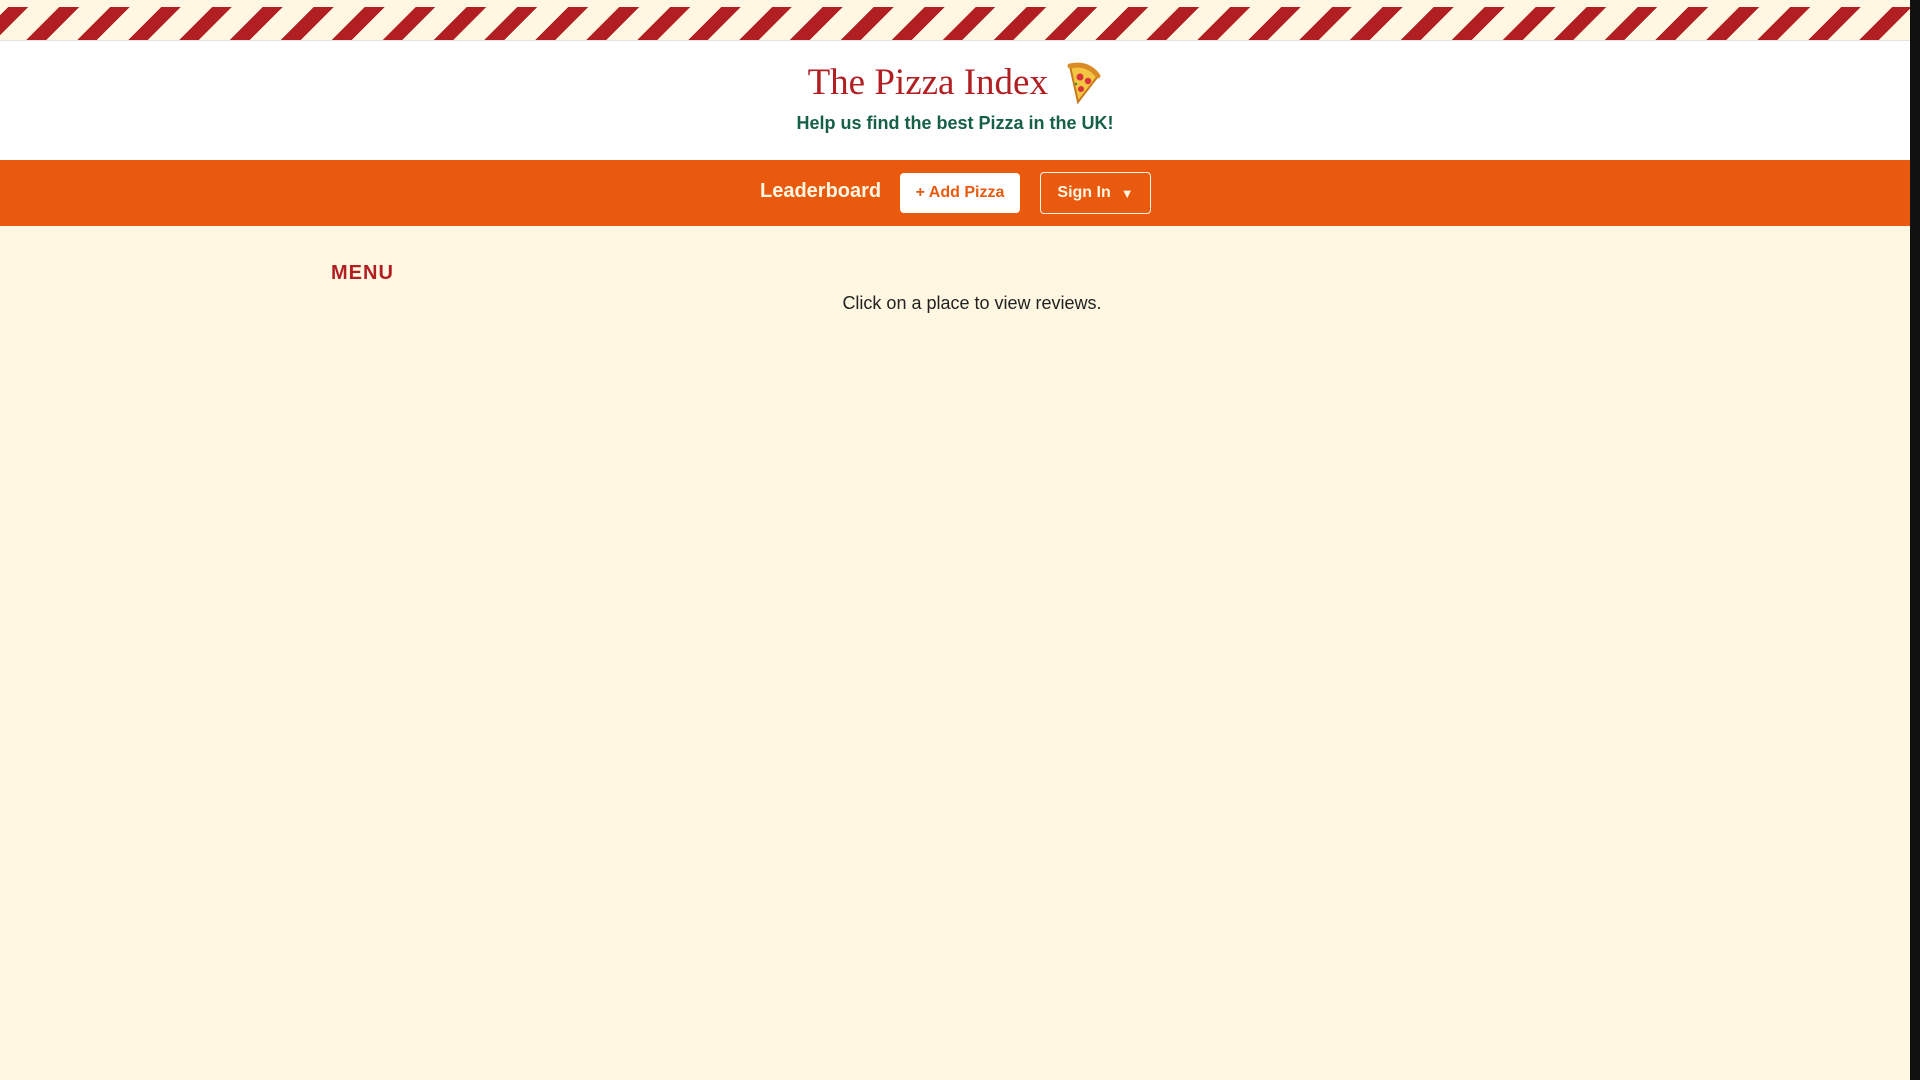 The height and width of the screenshot is (1080, 1920). I want to click on add-pizza-label: + Add Pizza, so click(960, 192).